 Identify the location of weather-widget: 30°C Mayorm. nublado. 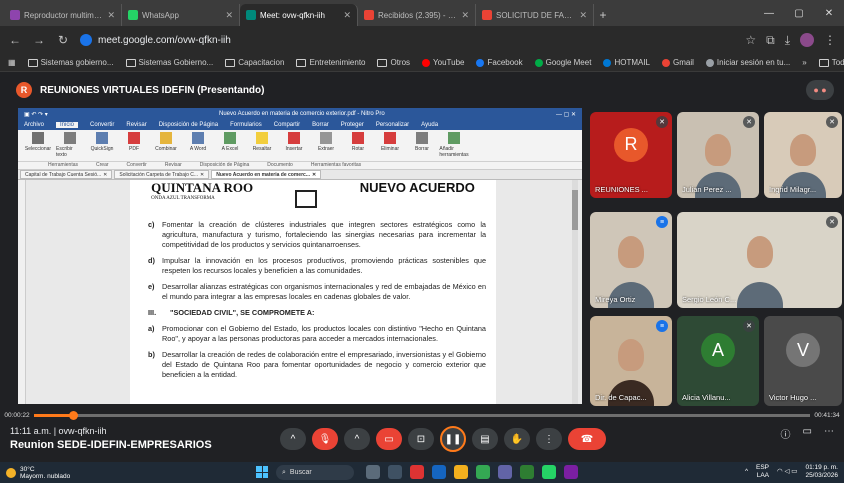
(35, 473).